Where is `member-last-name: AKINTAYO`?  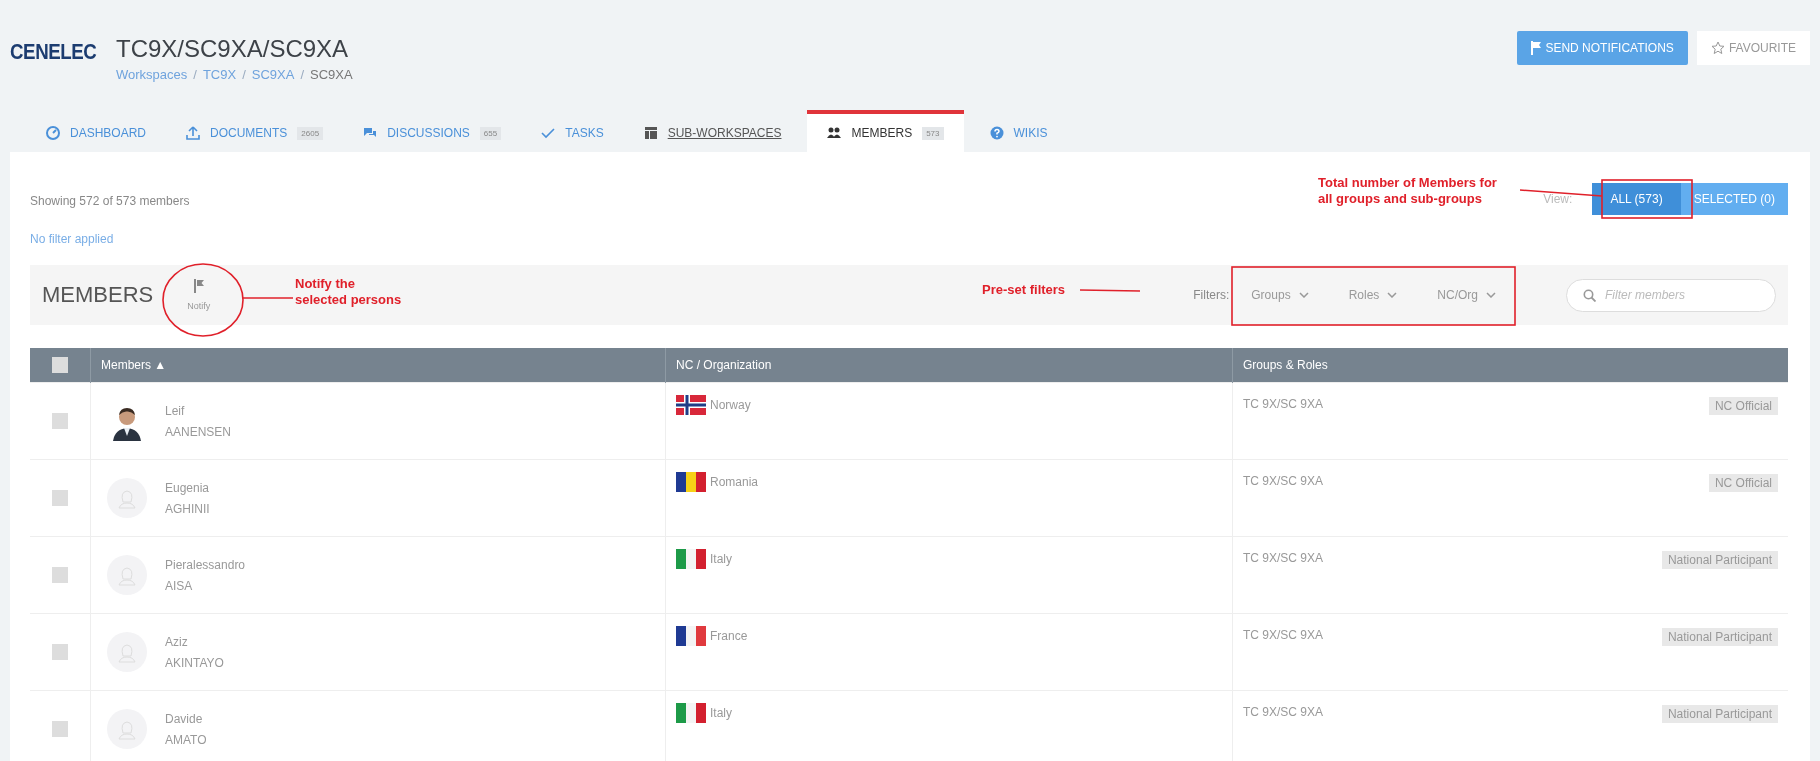
member-last-name: AKINTAYO is located at coordinates (194, 662).